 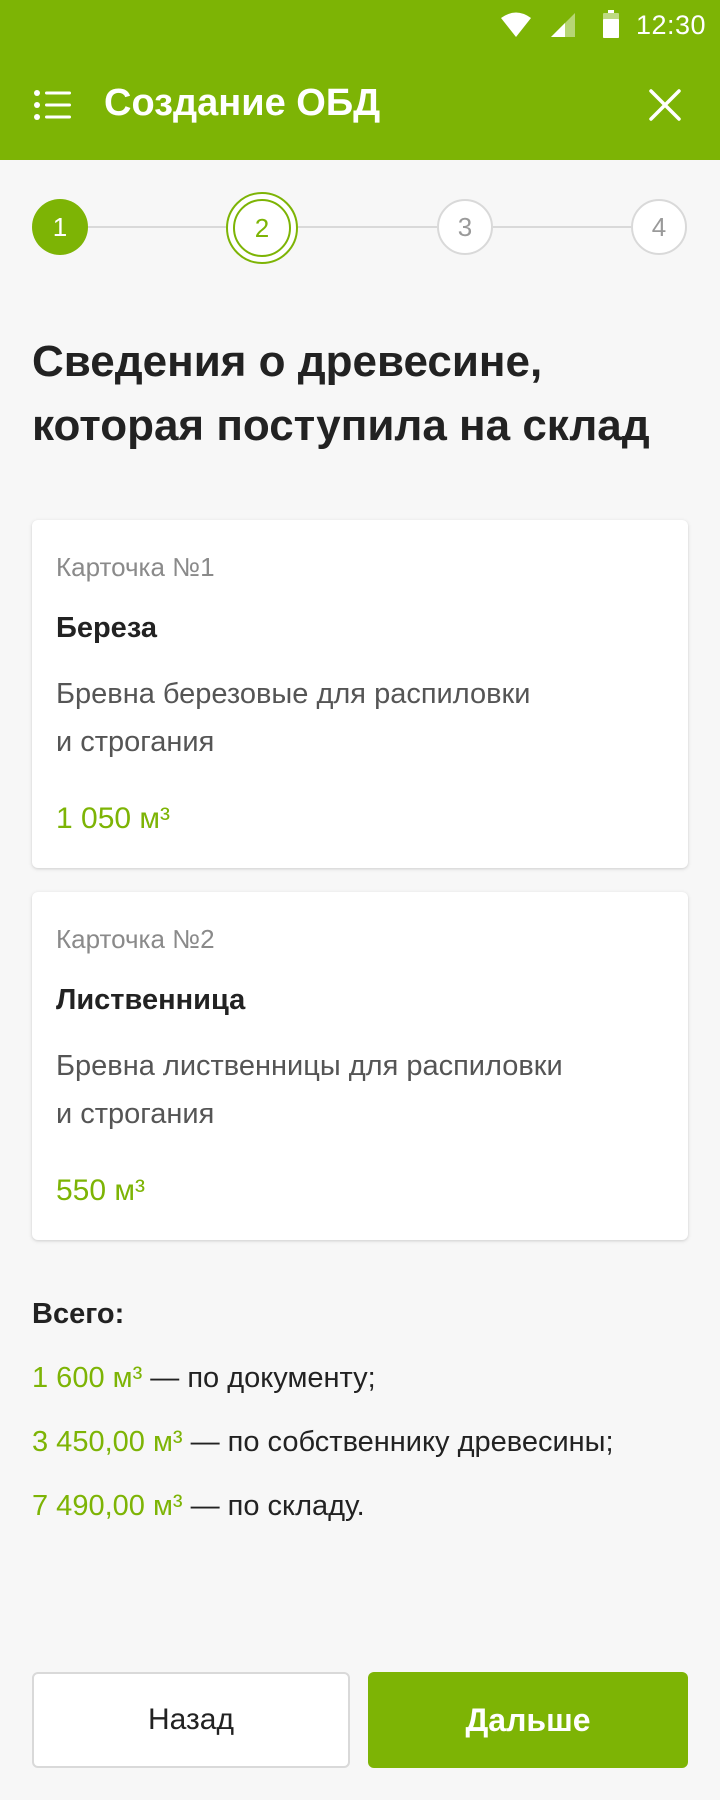 I want to click on status-time: 12:30, so click(x=671, y=25).